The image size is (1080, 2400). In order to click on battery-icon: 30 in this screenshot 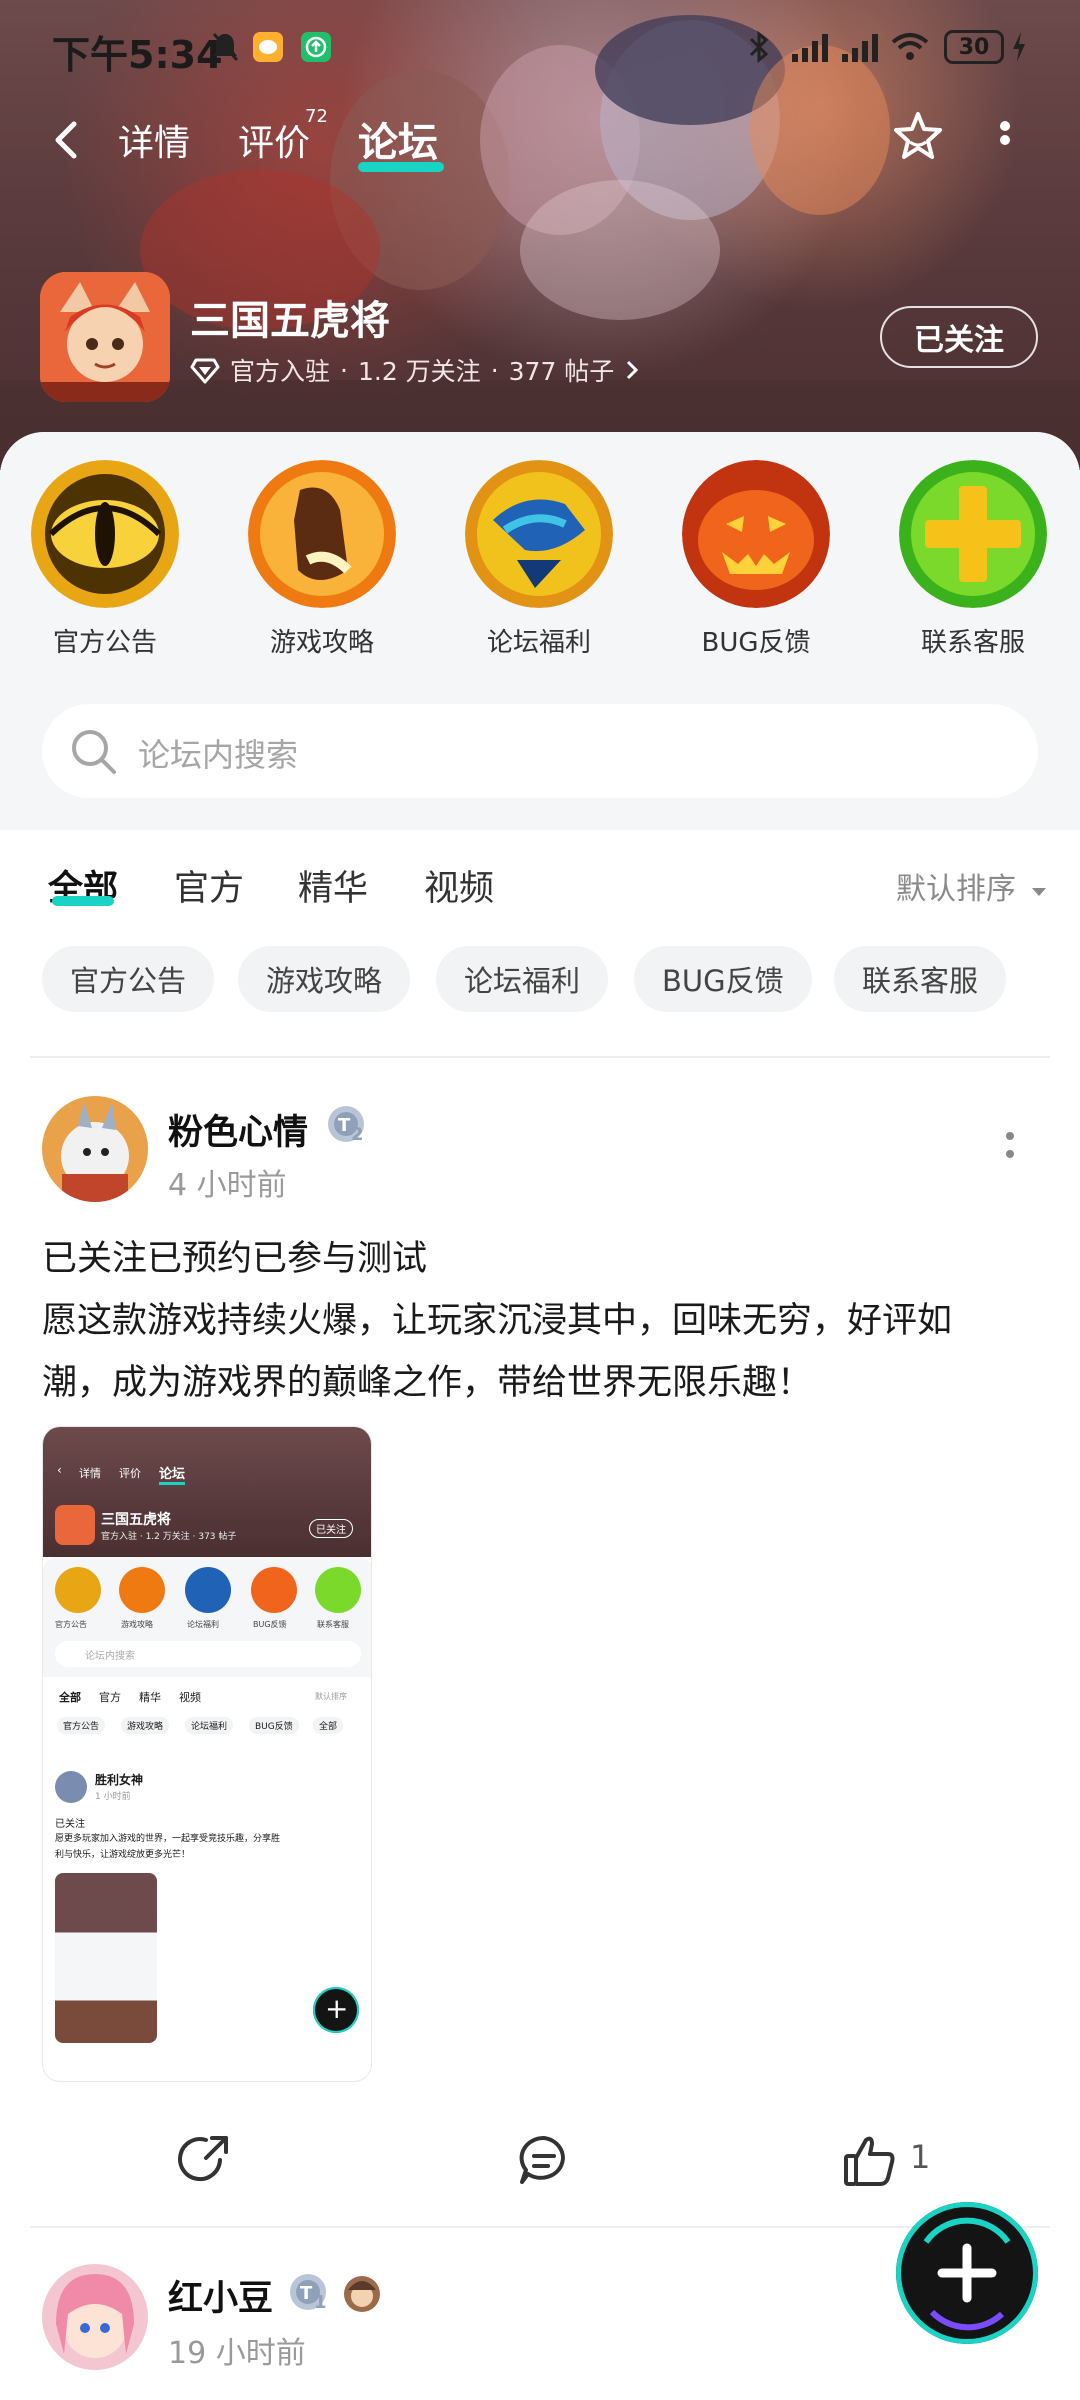, I will do `click(974, 47)`.